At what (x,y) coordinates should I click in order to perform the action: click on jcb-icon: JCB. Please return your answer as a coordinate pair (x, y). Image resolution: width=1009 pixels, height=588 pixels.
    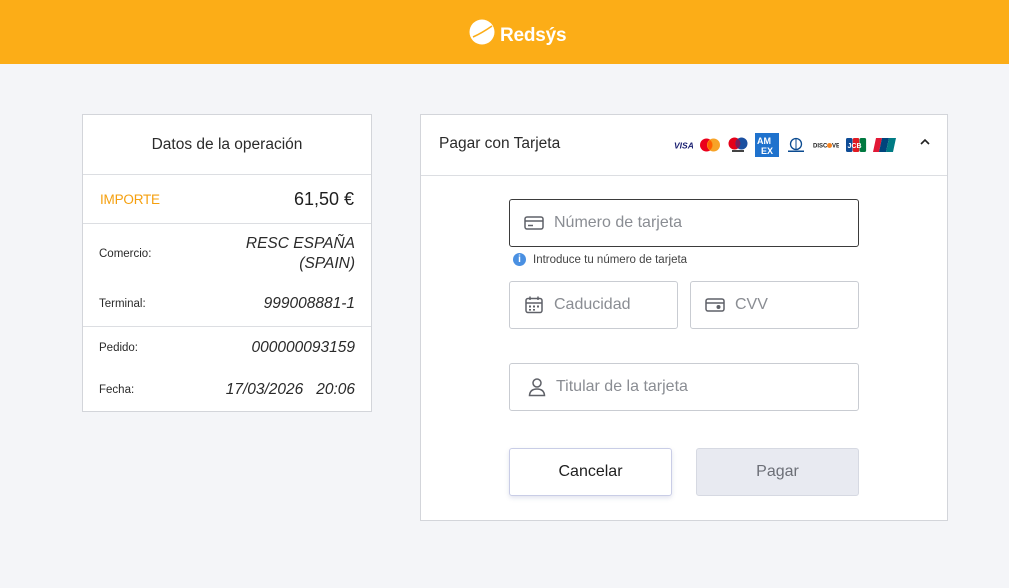
    Looking at the image, I should click on (856, 145).